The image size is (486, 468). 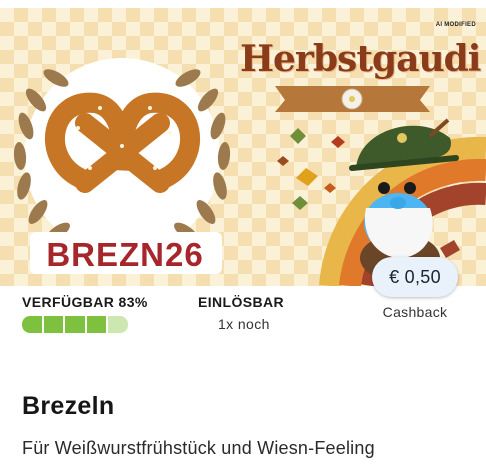 I want to click on autumn-leaves-icon, so click(x=311, y=169).